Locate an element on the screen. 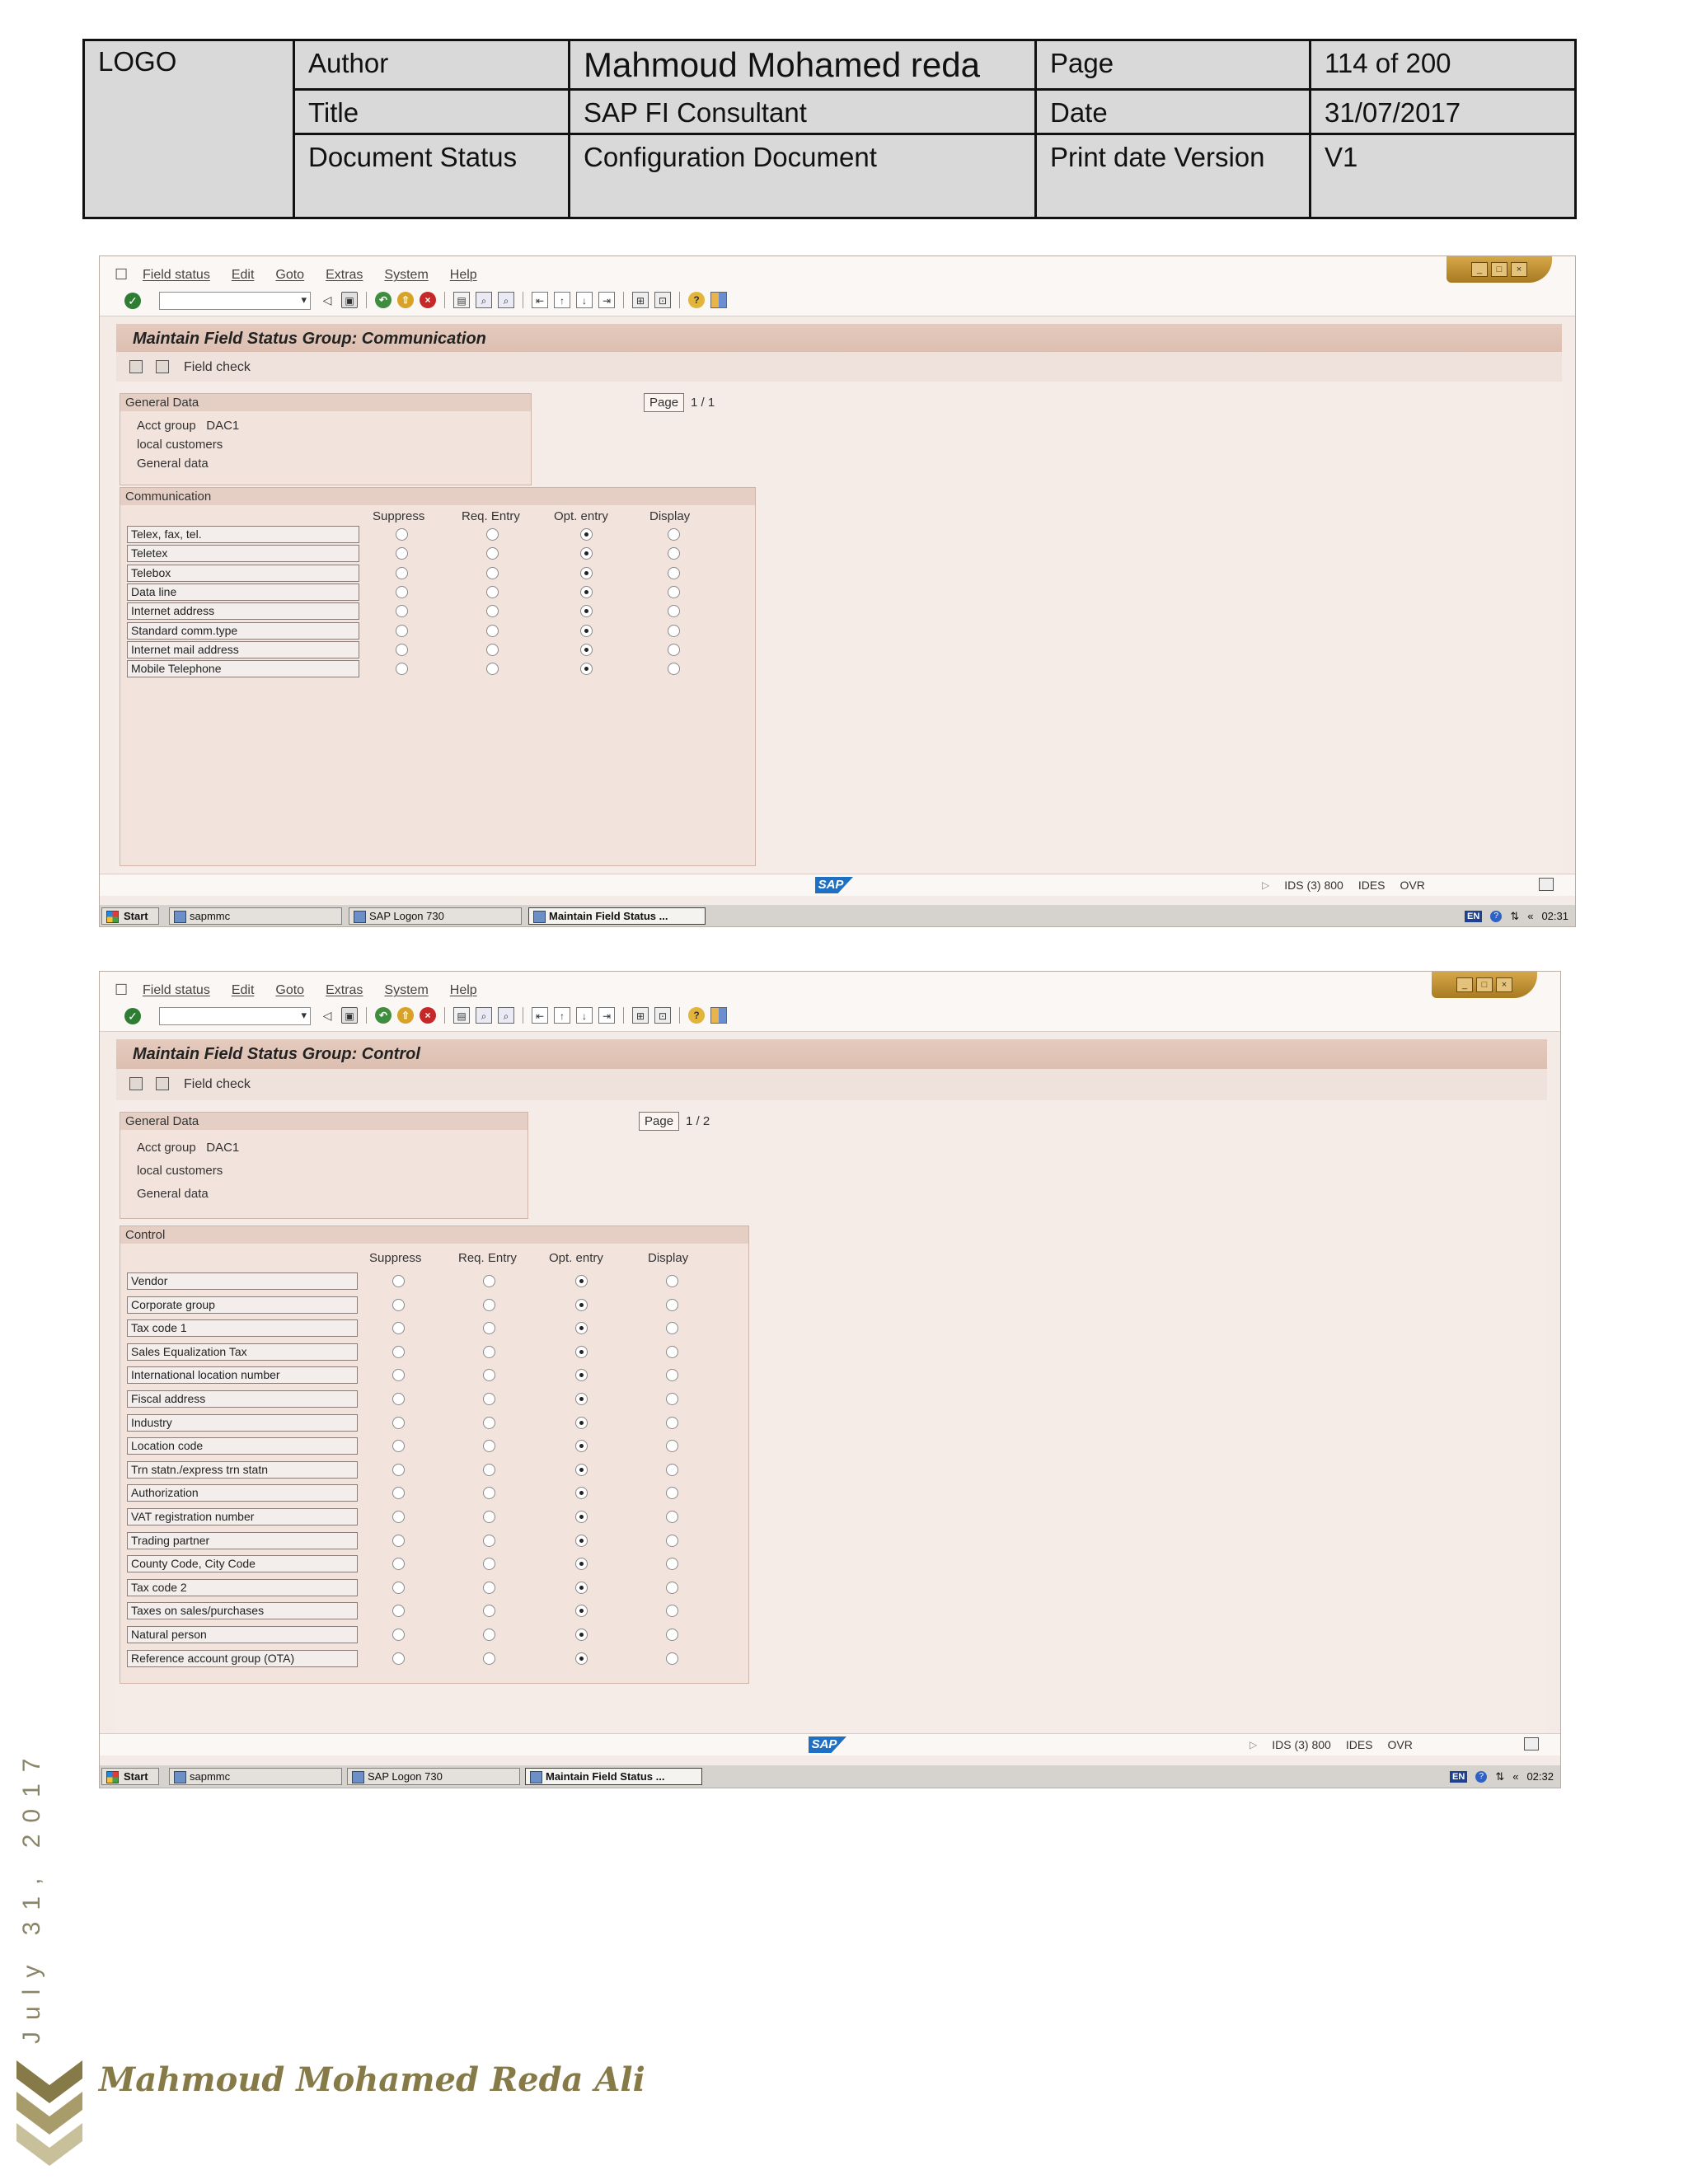 Image resolution: width=1688 pixels, height=2184 pixels. menu-help: Help is located at coordinates (463, 275).